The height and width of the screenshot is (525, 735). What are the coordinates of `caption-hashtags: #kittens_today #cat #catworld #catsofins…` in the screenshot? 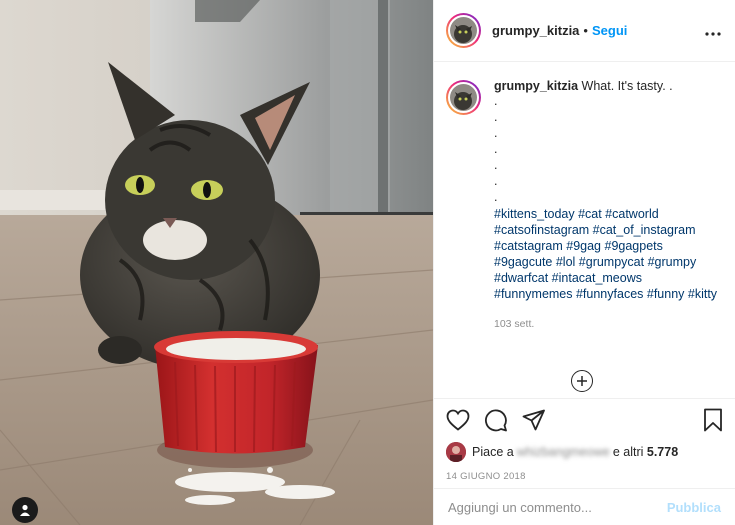 It's located at (607, 254).